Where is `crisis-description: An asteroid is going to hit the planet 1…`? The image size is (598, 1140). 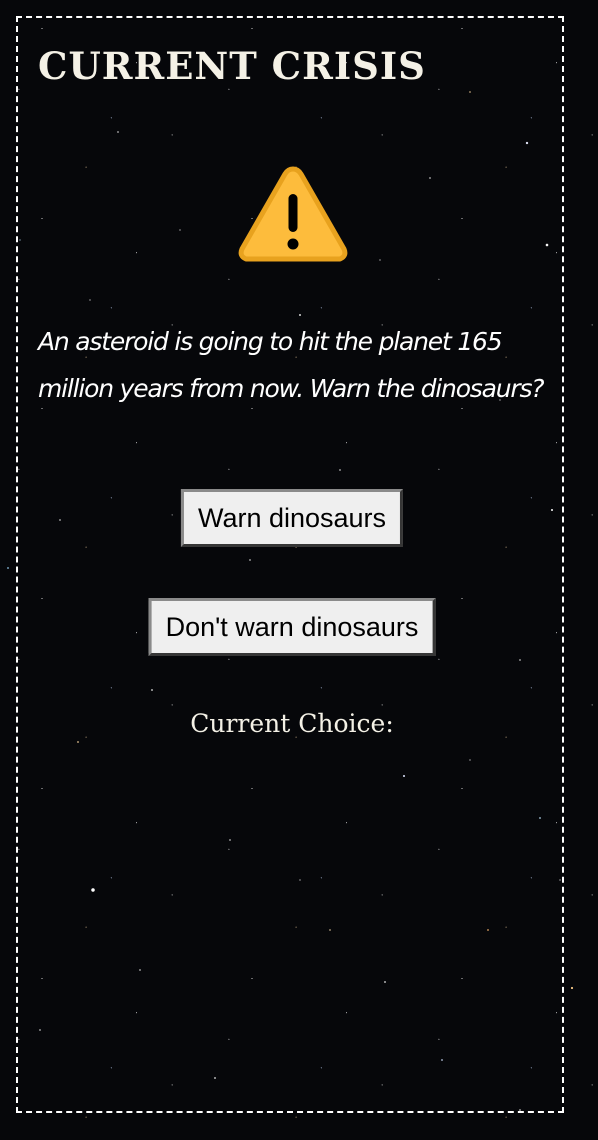 crisis-description: An asteroid is going to hit the planet 1… is located at coordinates (291, 365).